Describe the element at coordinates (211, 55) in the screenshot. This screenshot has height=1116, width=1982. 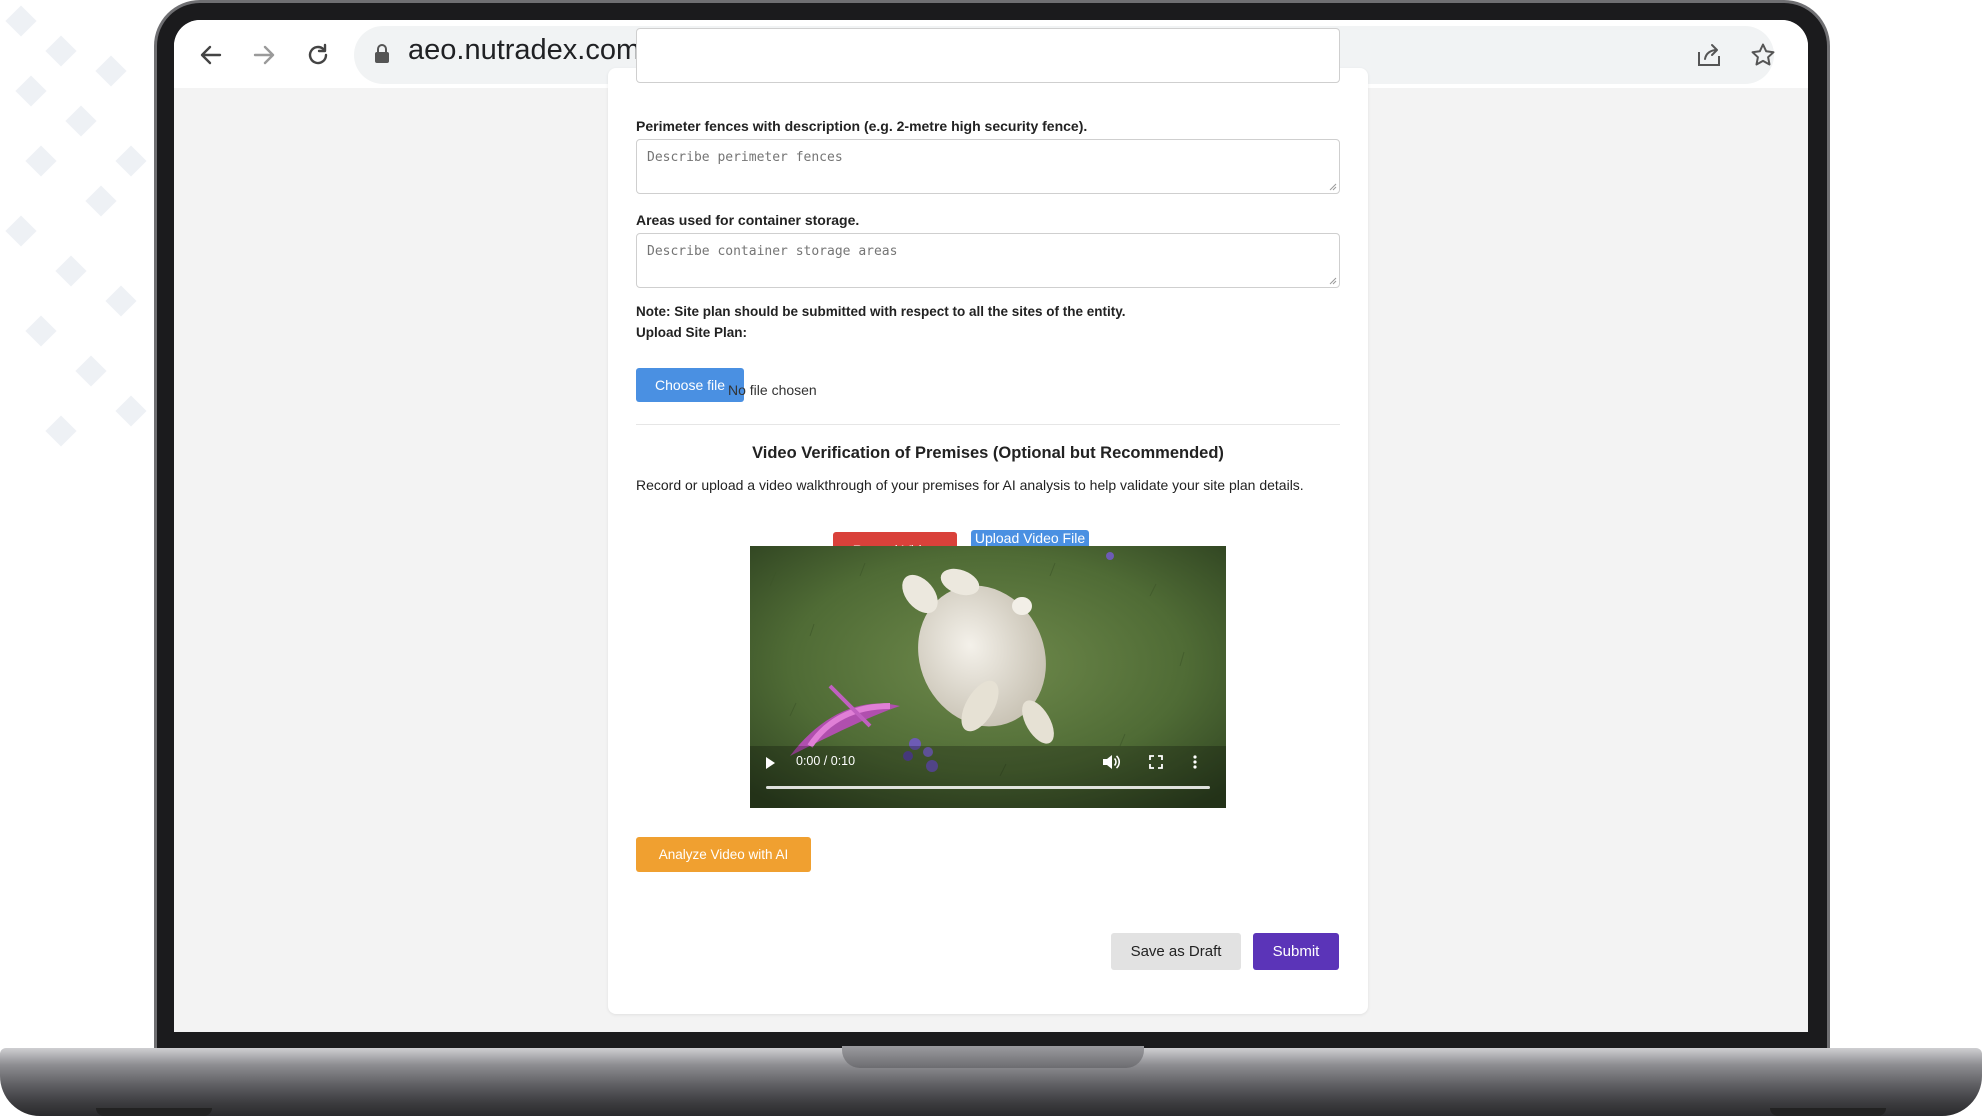
I see `back-arrow-icon` at that location.